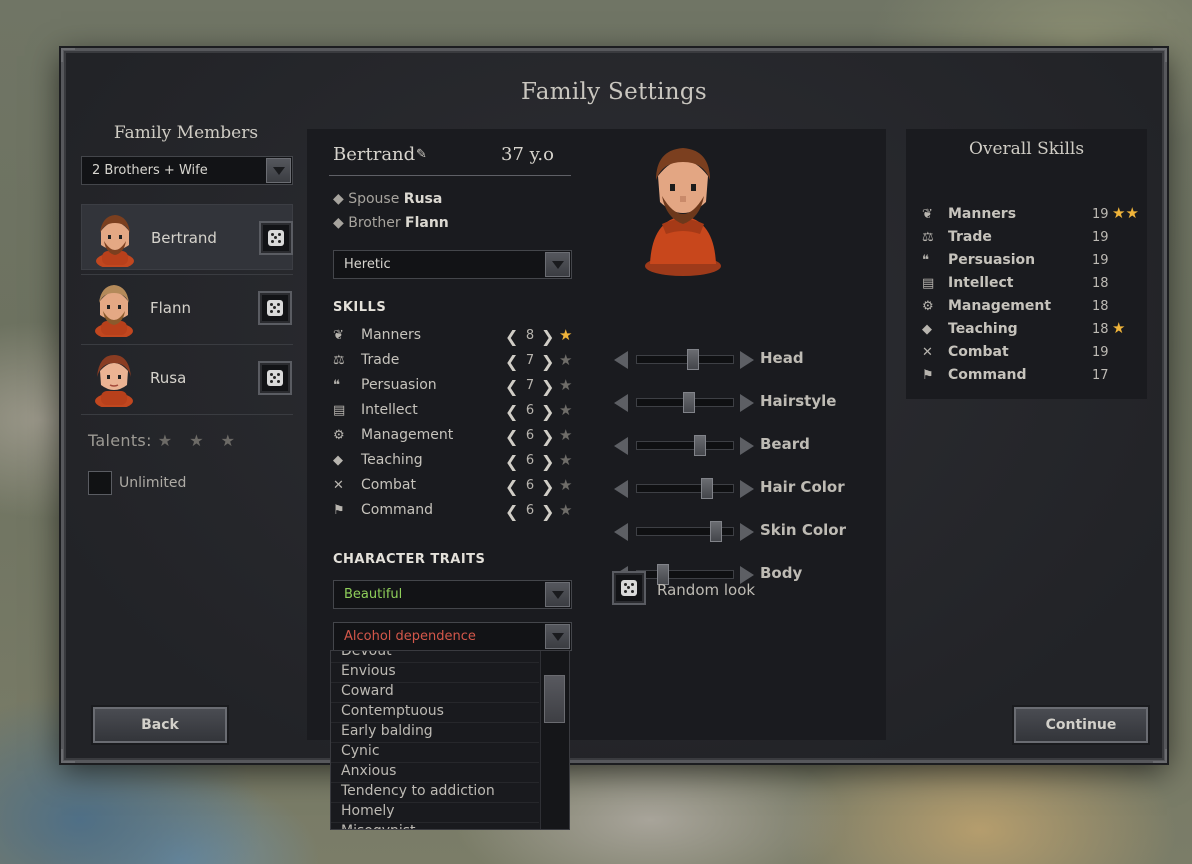  What do you see at coordinates (554, 699) in the screenshot?
I see `scrollbar-thumb` at bounding box center [554, 699].